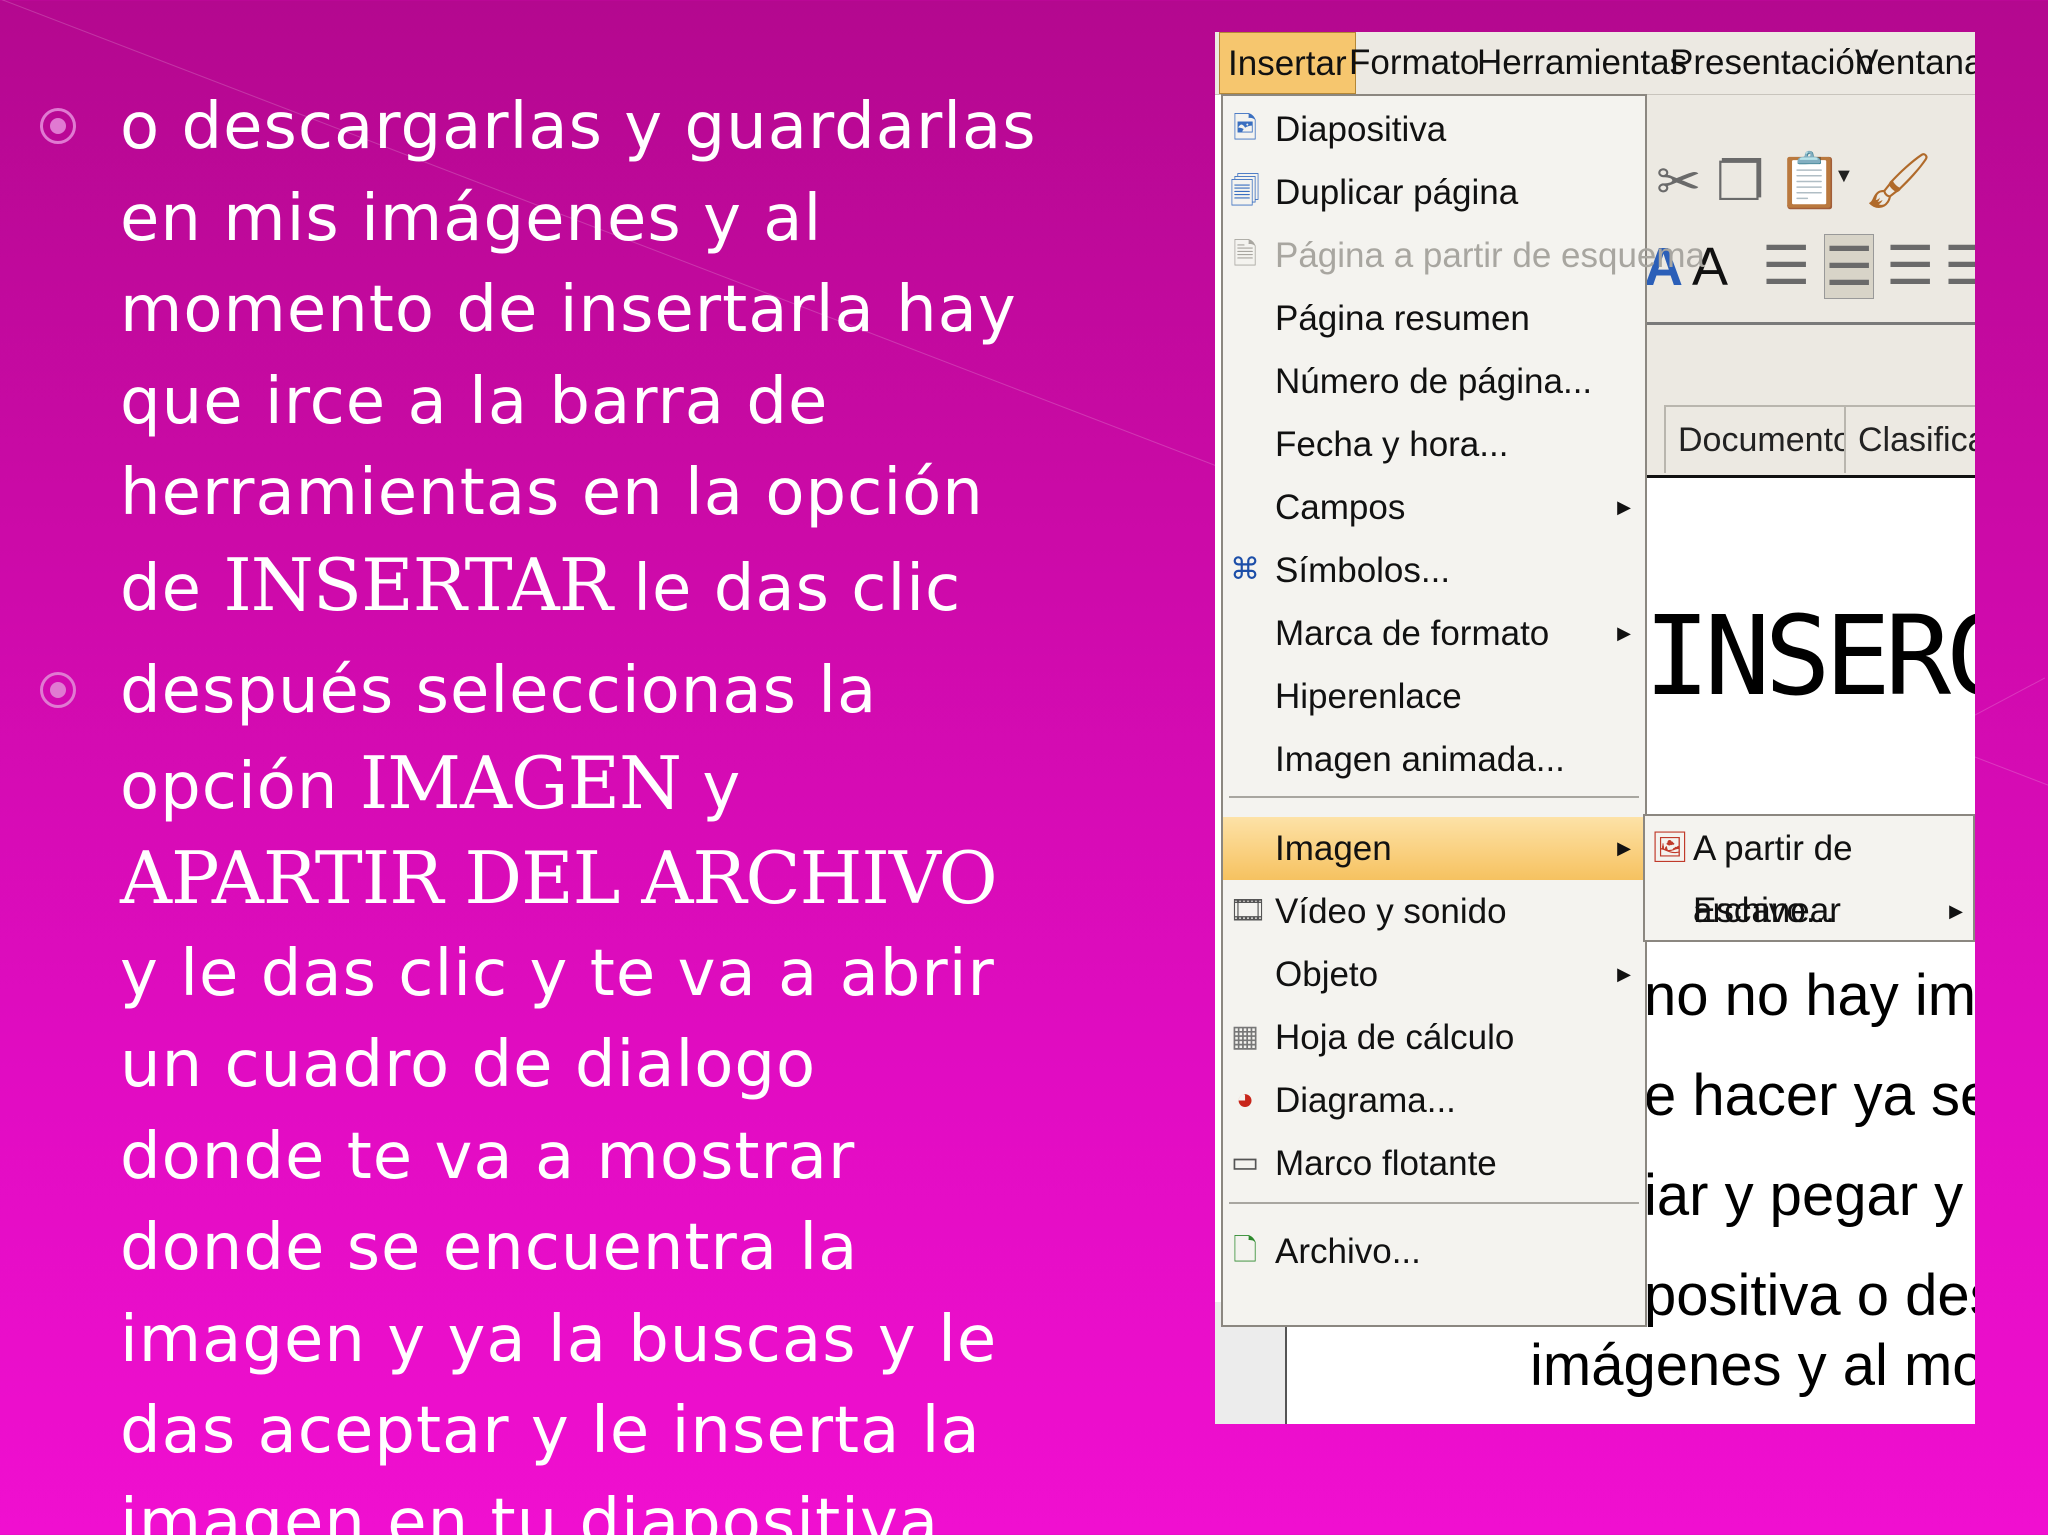 The image size is (2048, 1535). Describe the element at coordinates (499, 691) in the screenshot. I see `bullet-line: después seleccionas la` at that location.